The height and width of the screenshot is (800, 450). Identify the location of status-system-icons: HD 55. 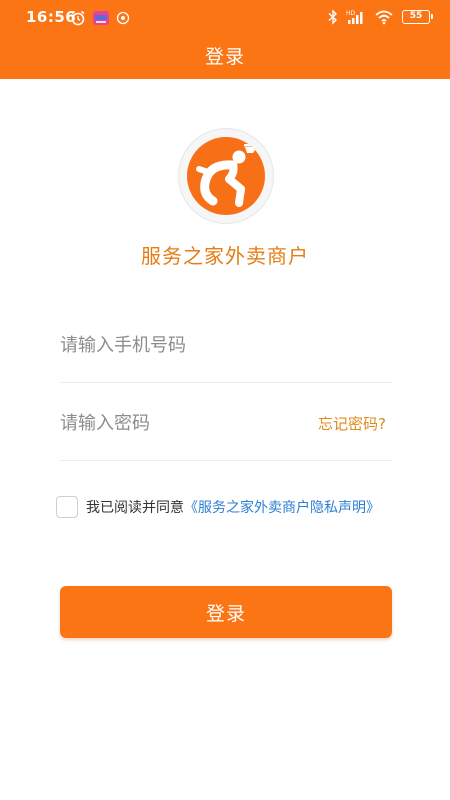
(380, 17).